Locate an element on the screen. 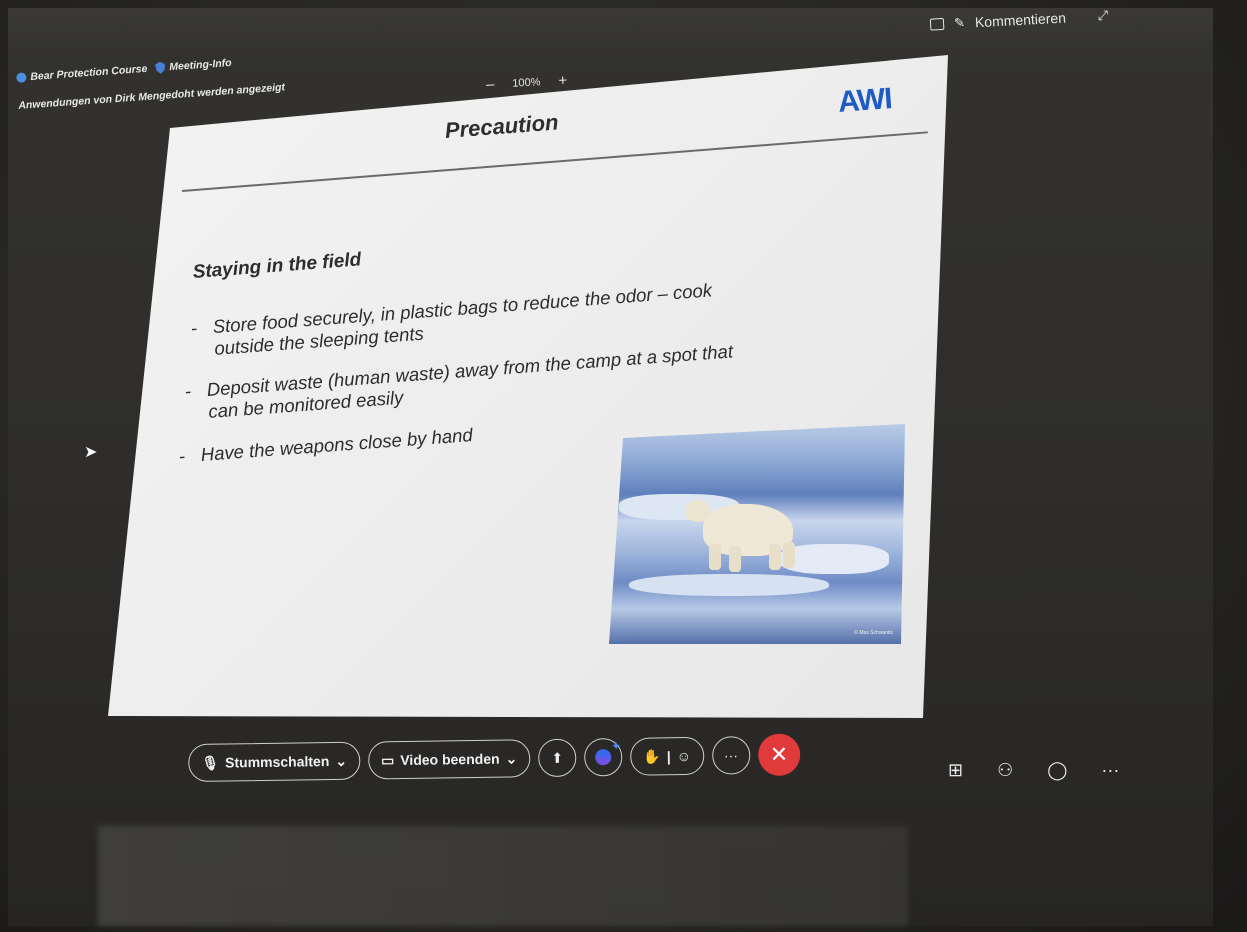  apps-add-icon: ⊞ is located at coordinates (955, 770).